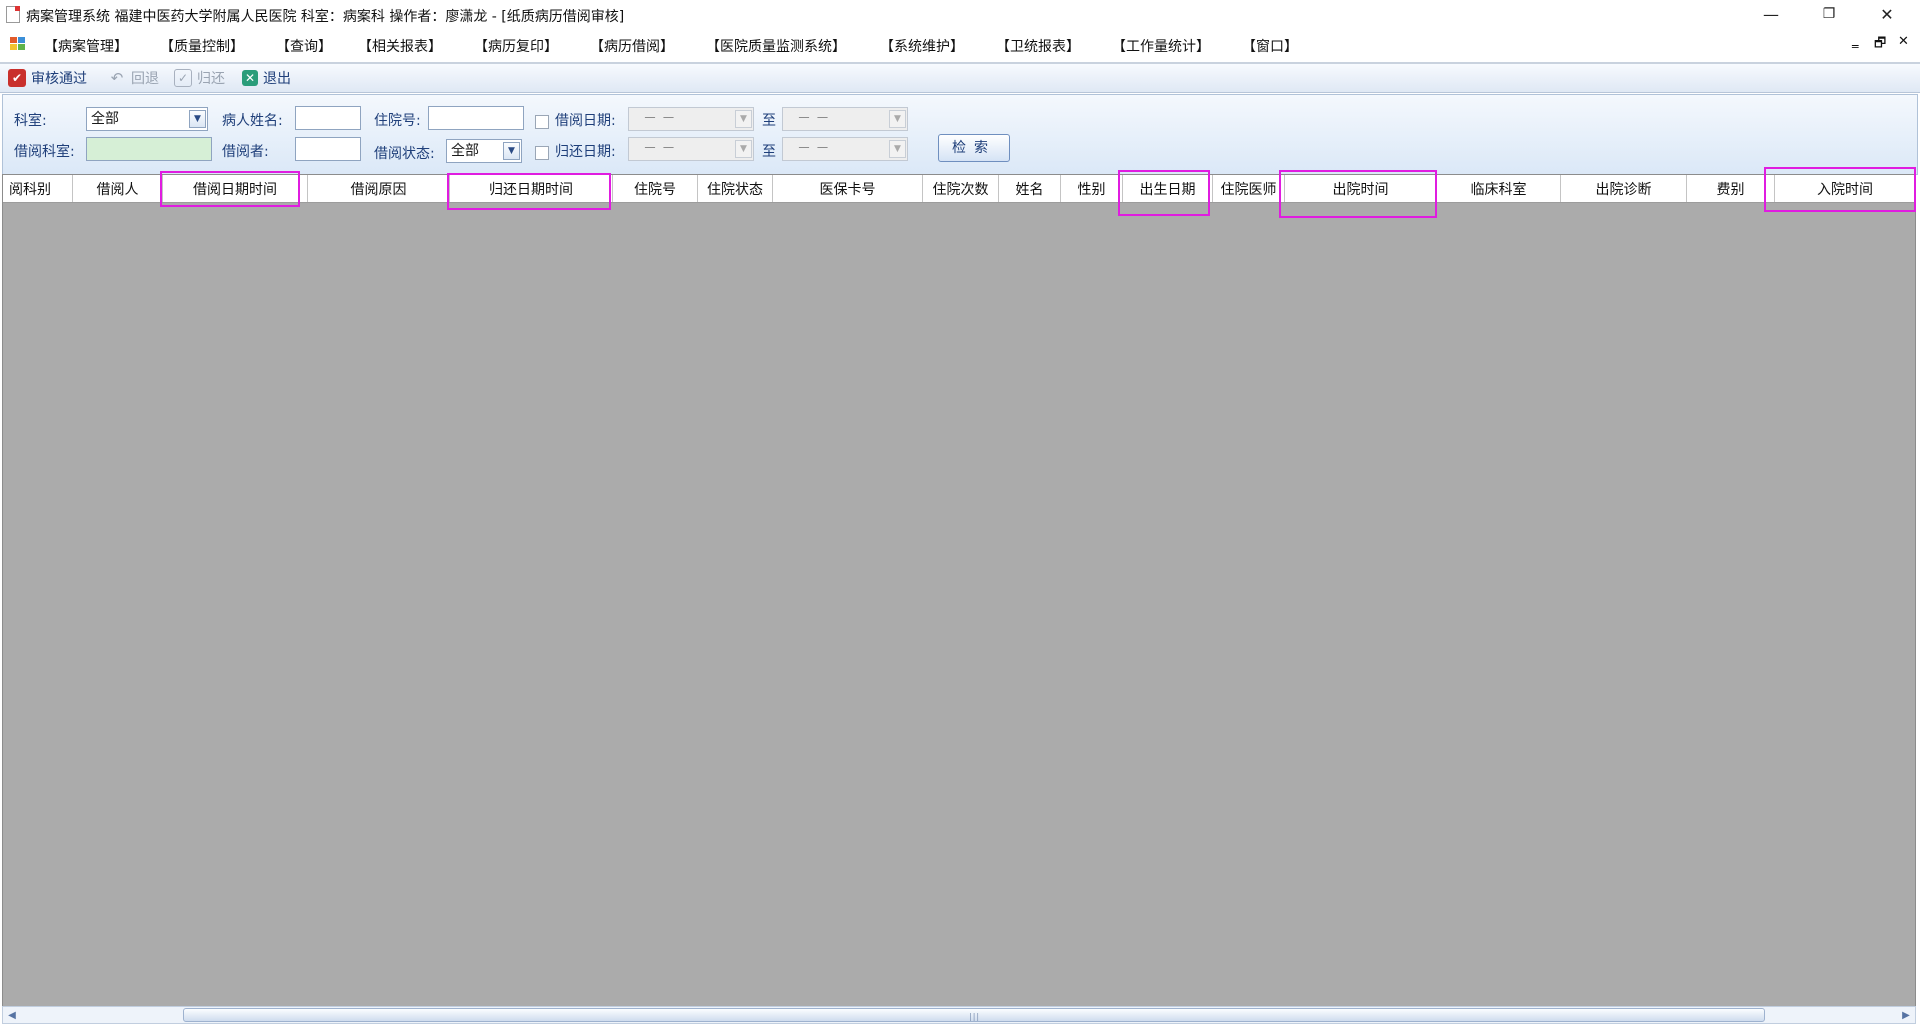 The image size is (1920, 1030). I want to click on menu-system-maintenance: 【系统维护】, so click(922, 46).